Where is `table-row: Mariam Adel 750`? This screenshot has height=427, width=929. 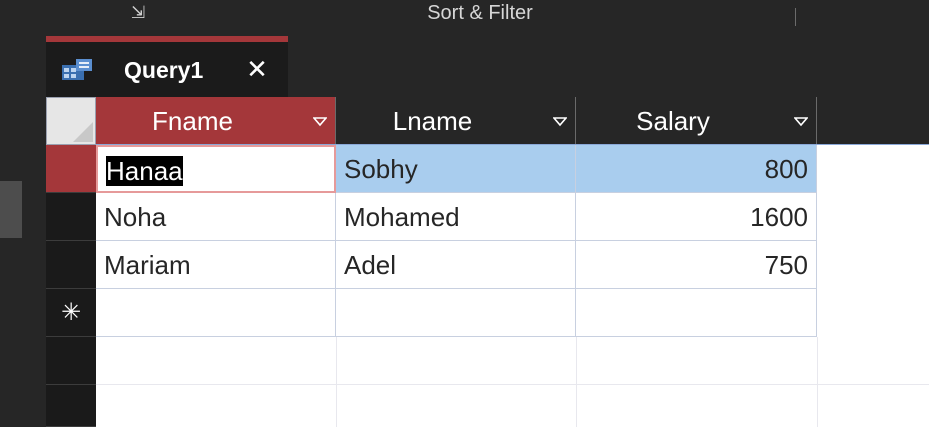 table-row: Mariam Adel 750 is located at coordinates (487, 265).